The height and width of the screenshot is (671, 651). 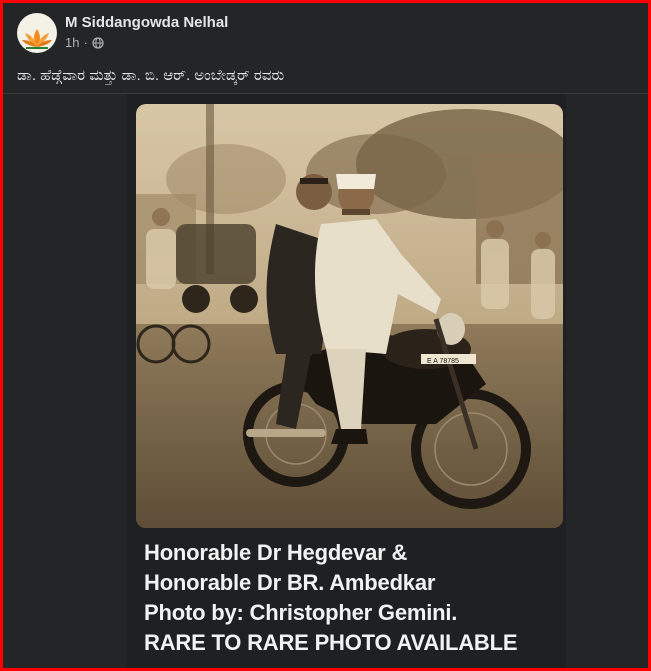 What do you see at coordinates (301, 612) in the screenshot?
I see `caption-line-3: Photo by: Christopher Gemini.` at bounding box center [301, 612].